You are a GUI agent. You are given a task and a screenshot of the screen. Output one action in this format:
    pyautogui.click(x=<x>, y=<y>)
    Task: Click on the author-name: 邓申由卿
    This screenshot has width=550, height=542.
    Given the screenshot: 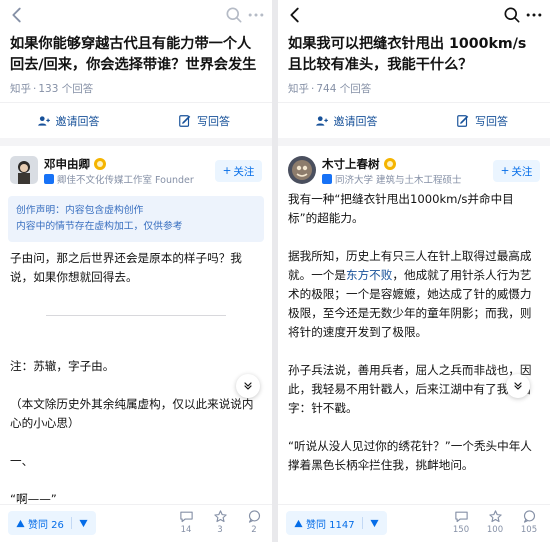 What is the action you would take?
    pyautogui.click(x=75, y=164)
    